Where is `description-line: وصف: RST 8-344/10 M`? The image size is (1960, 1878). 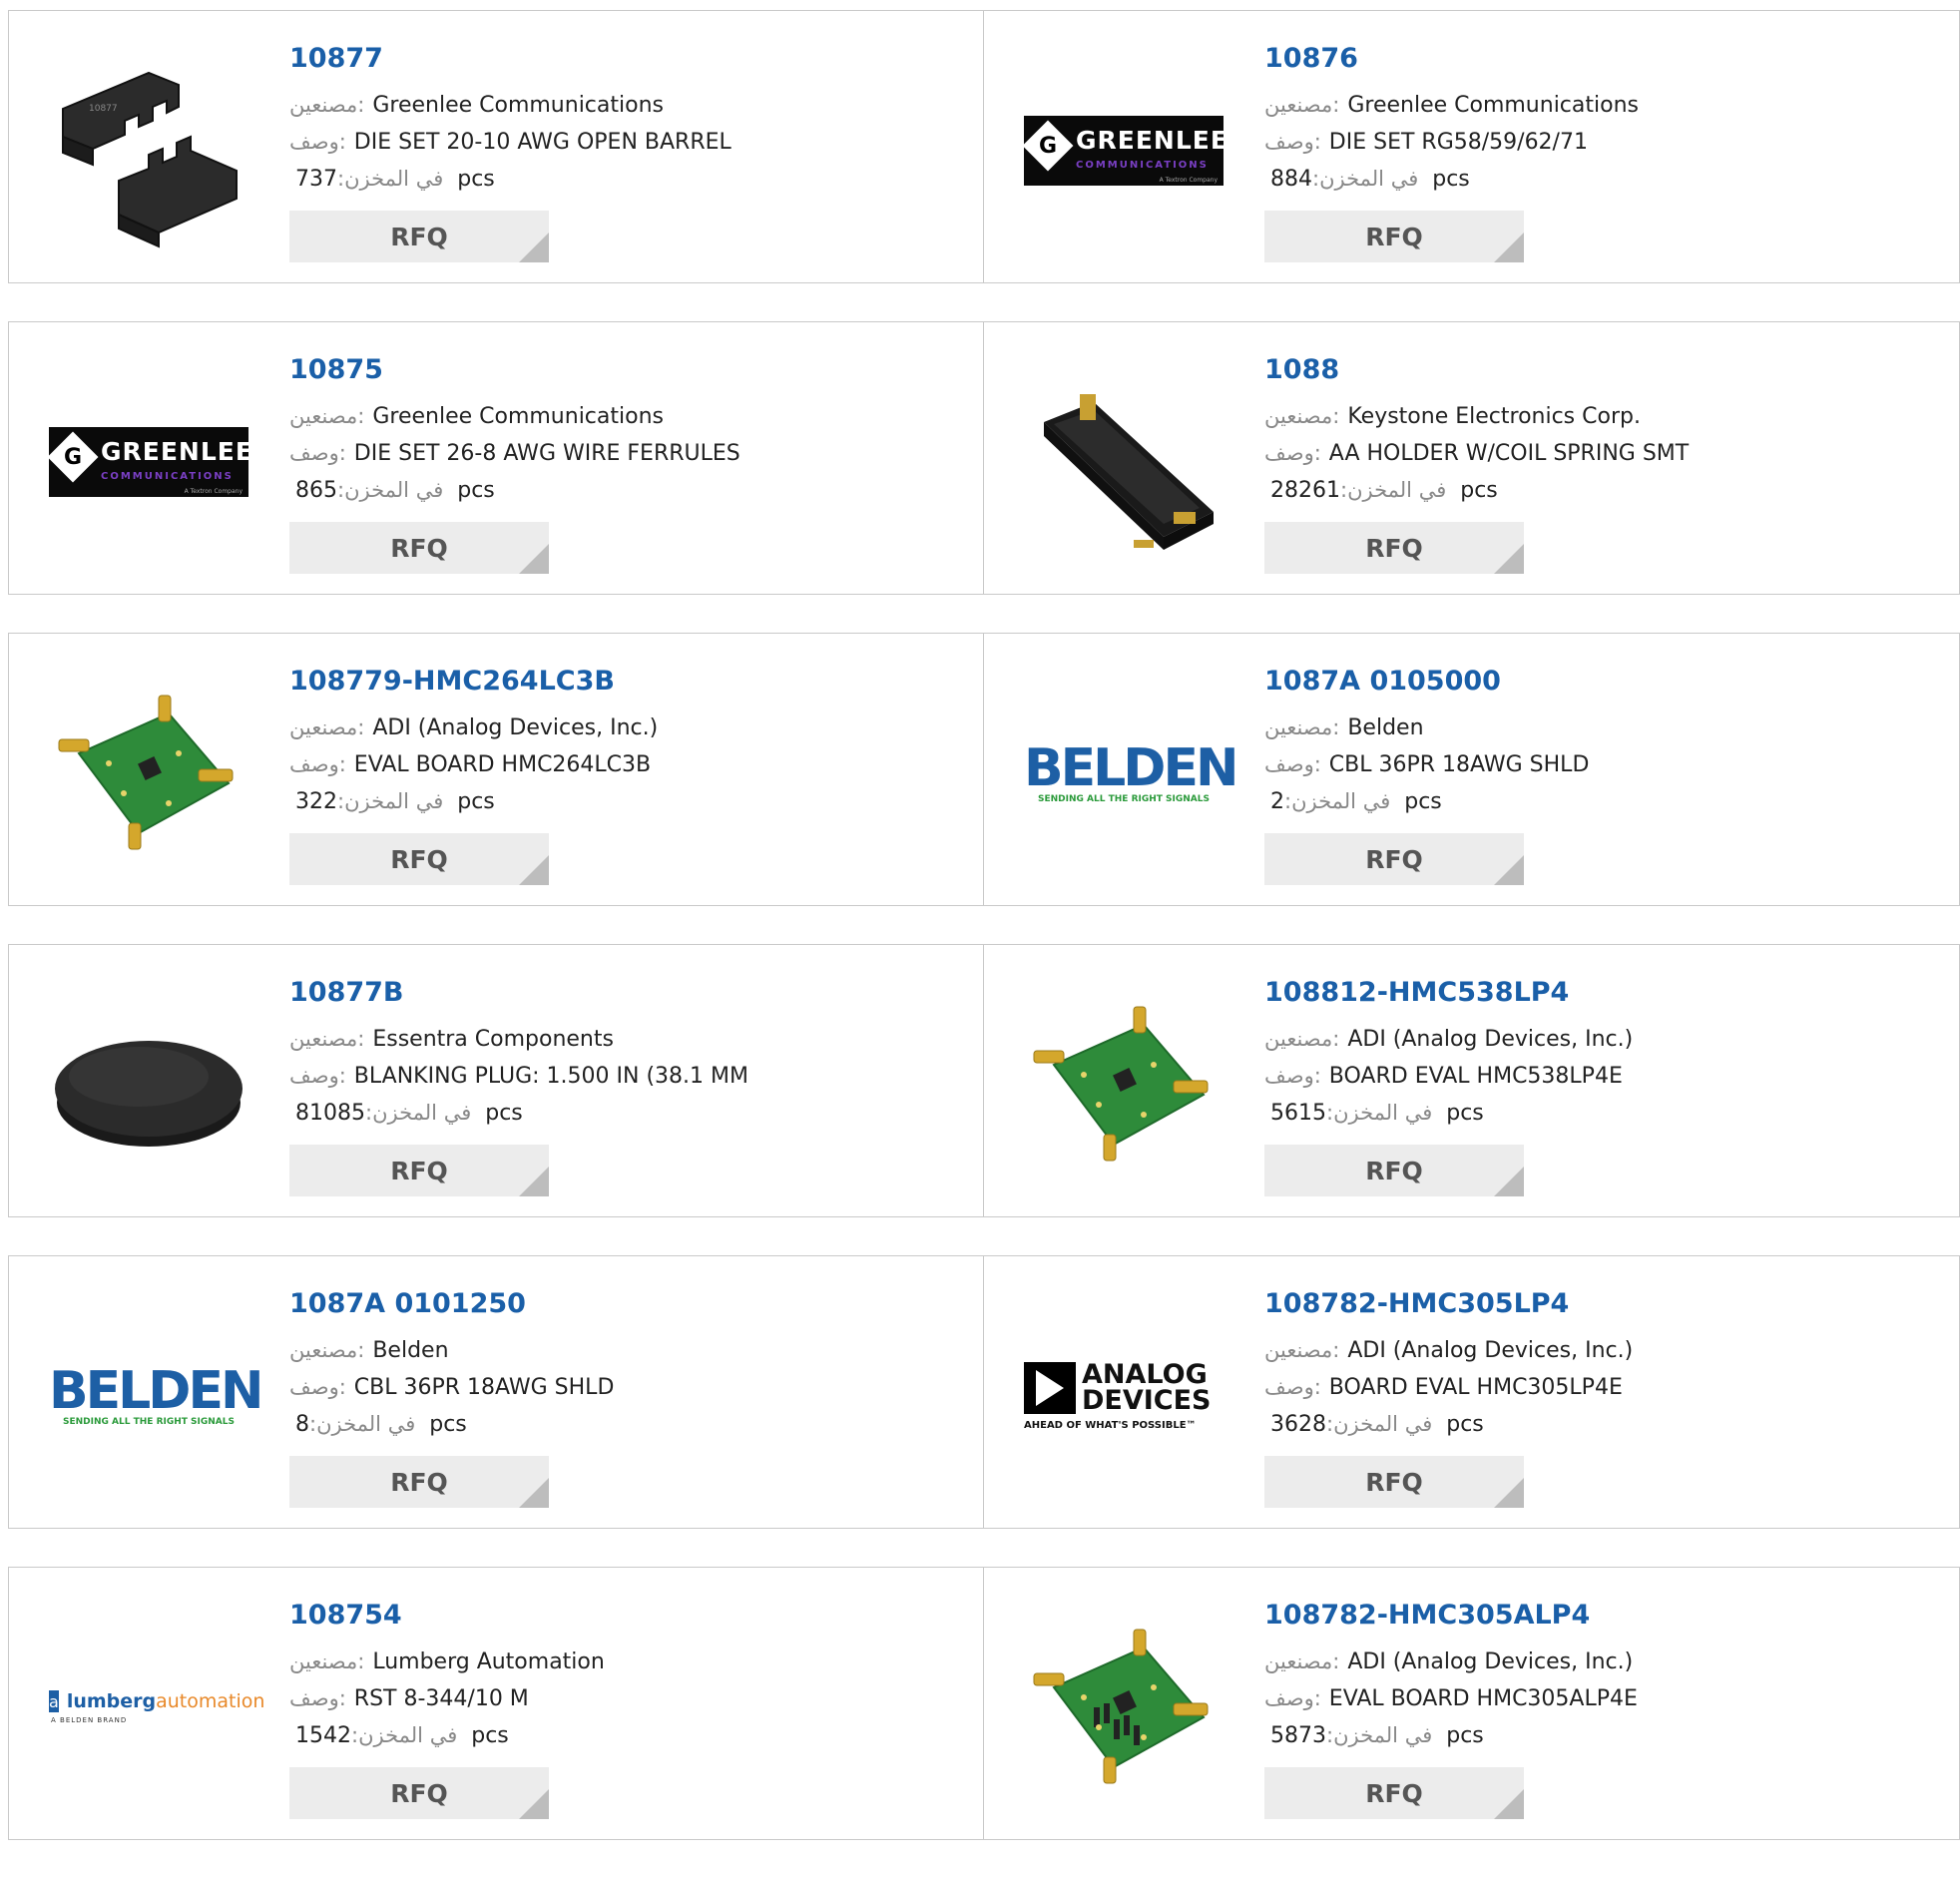
description-line: وصف: RST 8-344/10 M is located at coordinates (631, 1699).